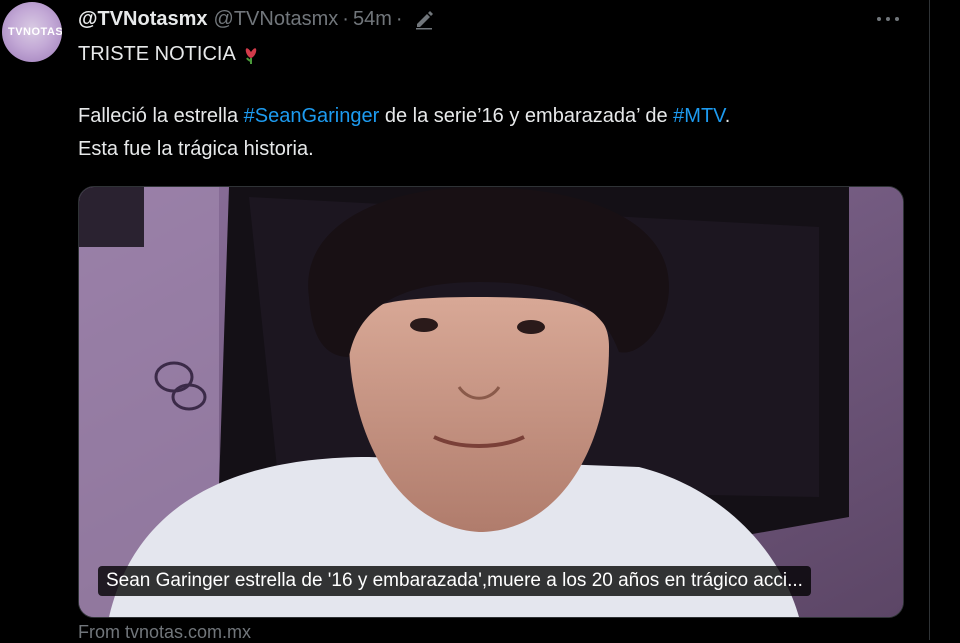 The height and width of the screenshot is (643, 960). What do you see at coordinates (276, 19) in the screenshot?
I see `user-handle: @TVNotasmx` at bounding box center [276, 19].